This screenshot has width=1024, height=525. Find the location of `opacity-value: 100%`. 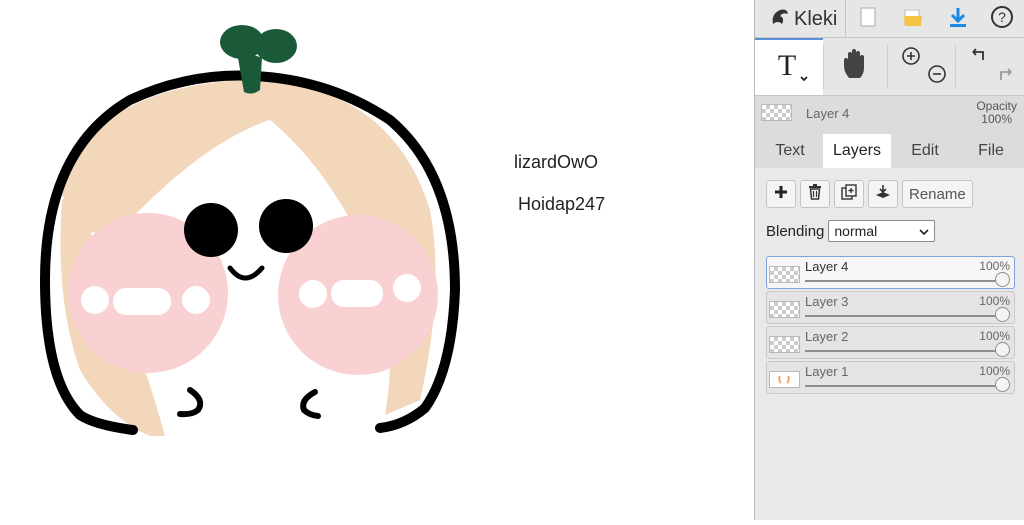

opacity-value: 100% is located at coordinates (996, 119).